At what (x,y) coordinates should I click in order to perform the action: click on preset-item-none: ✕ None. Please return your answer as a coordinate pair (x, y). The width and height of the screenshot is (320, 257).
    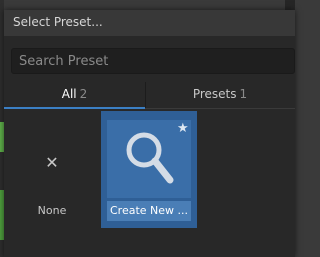
    Looking at the image, I should click on (52, 173).